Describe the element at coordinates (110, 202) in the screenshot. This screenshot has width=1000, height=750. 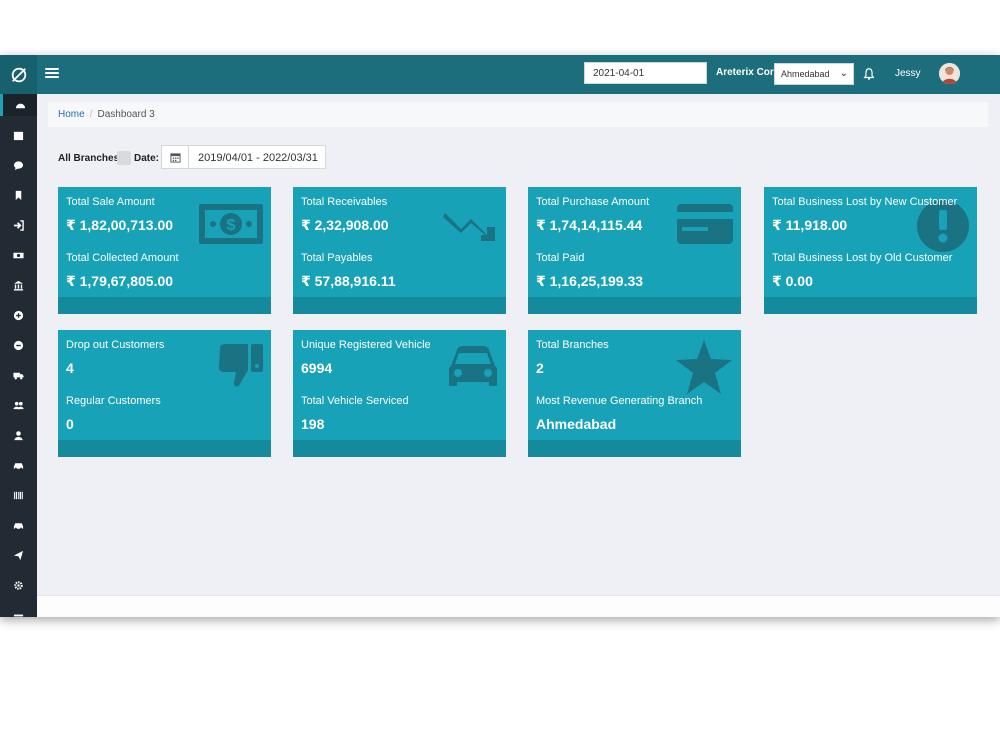
I see `stat-label: Total Sale Amount` at that location.